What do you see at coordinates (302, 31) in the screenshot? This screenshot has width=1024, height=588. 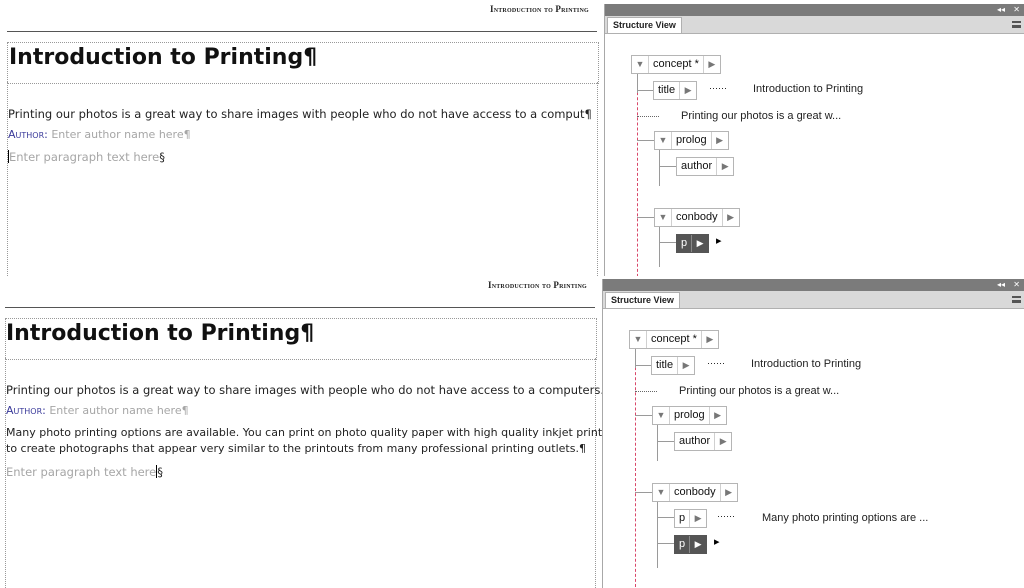 I see `header-rule` at bounding box center [302, 31].